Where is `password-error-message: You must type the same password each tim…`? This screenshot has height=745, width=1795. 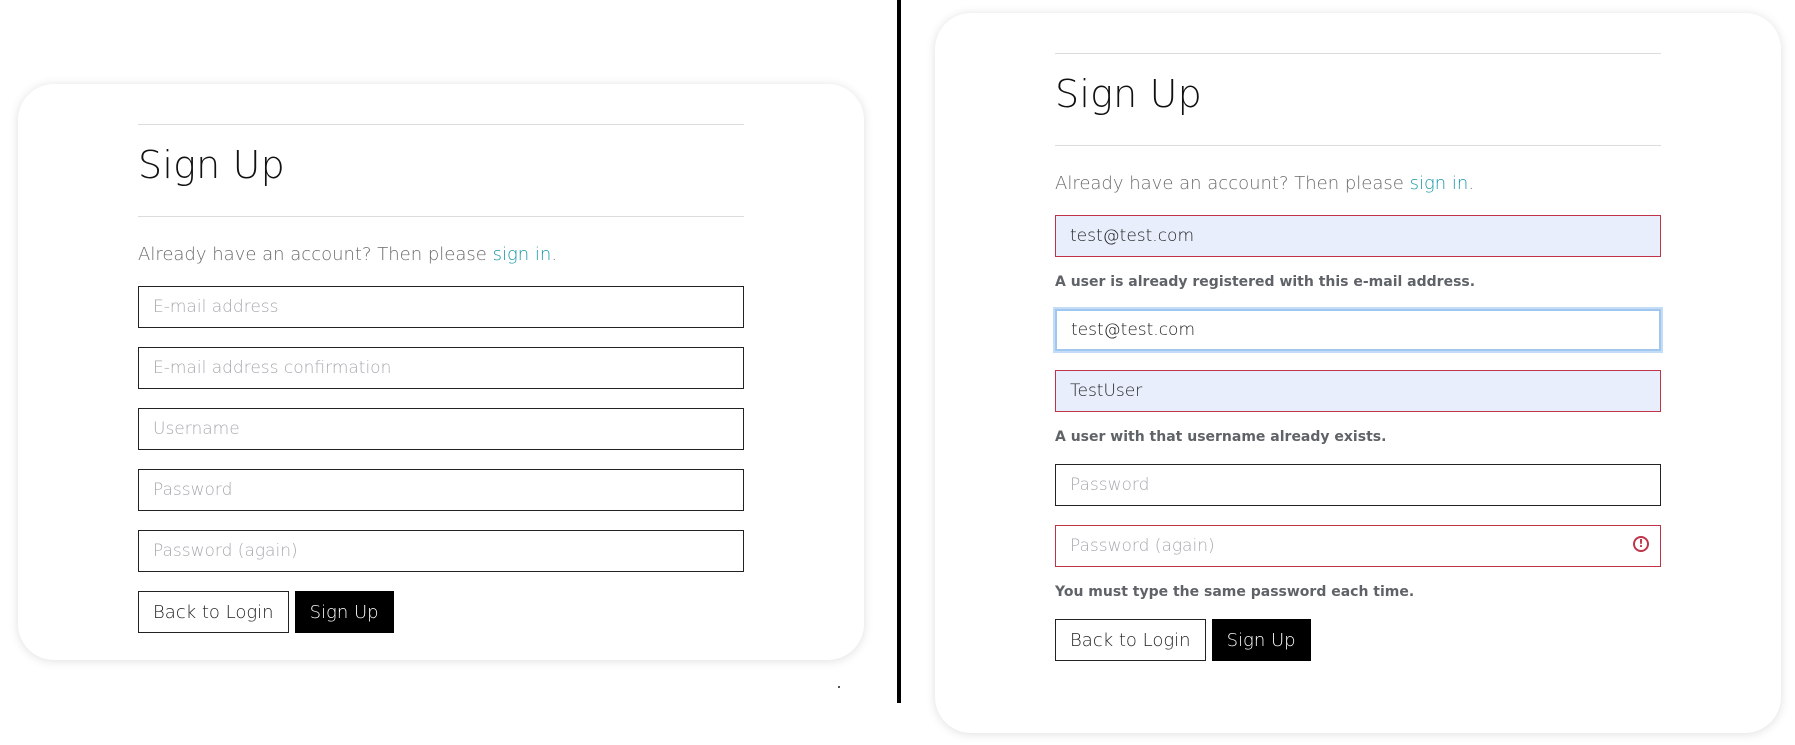
password-error-message: You must type the same password each tim… is located at coordinates (1235, 592).